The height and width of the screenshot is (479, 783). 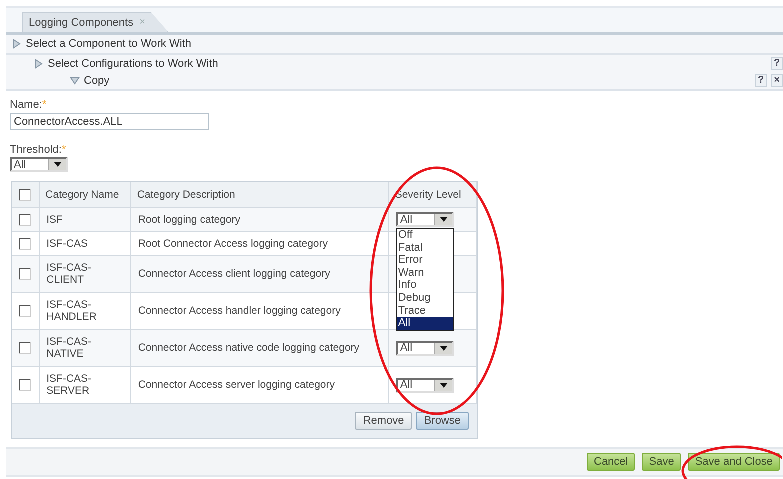 I want to click on table-cell: ISF-CAS-CLIENT, so click(x=85, y=274).